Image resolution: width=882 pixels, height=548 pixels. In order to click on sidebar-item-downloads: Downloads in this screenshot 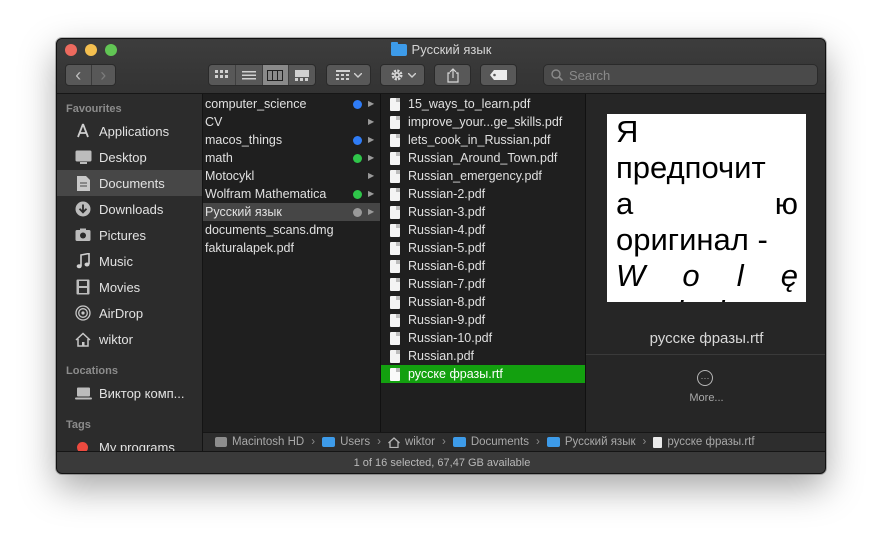, I will do `click(129, 209)`.